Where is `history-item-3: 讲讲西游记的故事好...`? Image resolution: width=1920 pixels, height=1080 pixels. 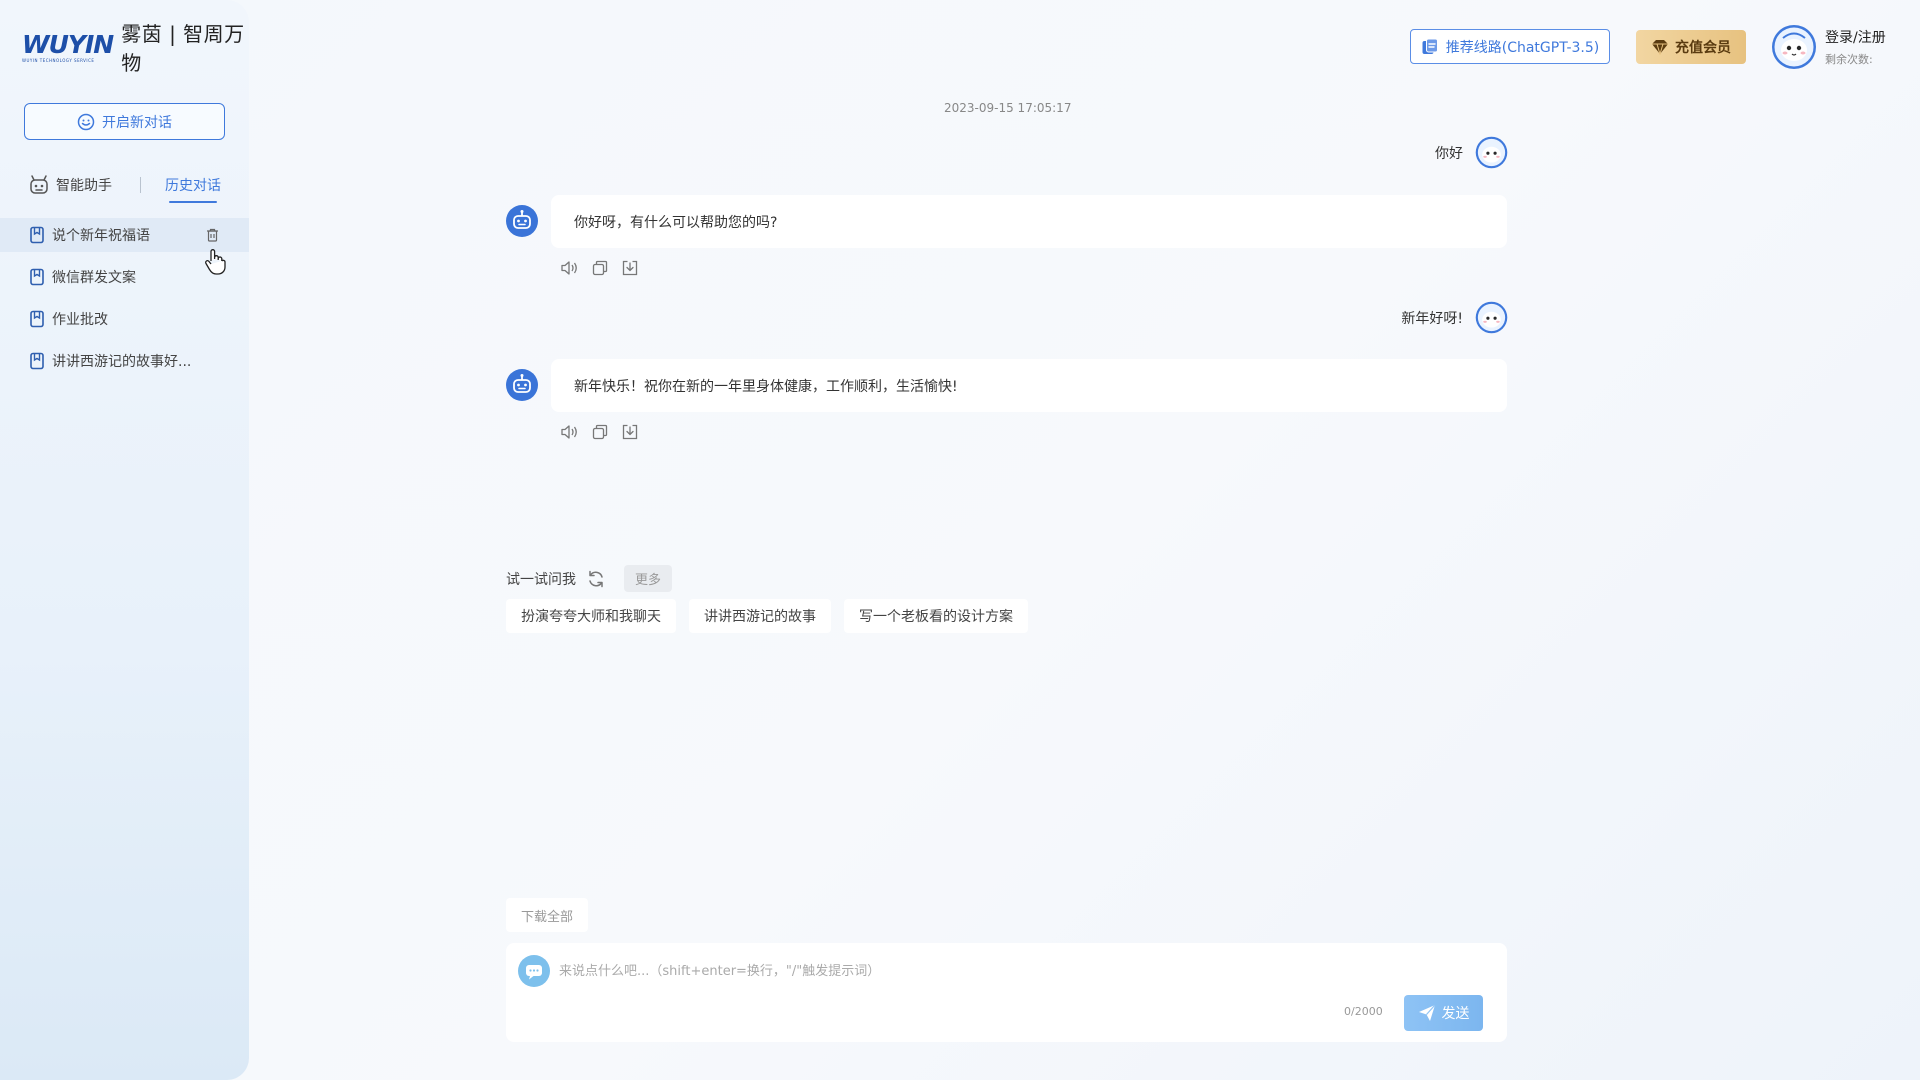 history-item-3: 讲讲西游记的故事好... is located at coordinates (124, 361).